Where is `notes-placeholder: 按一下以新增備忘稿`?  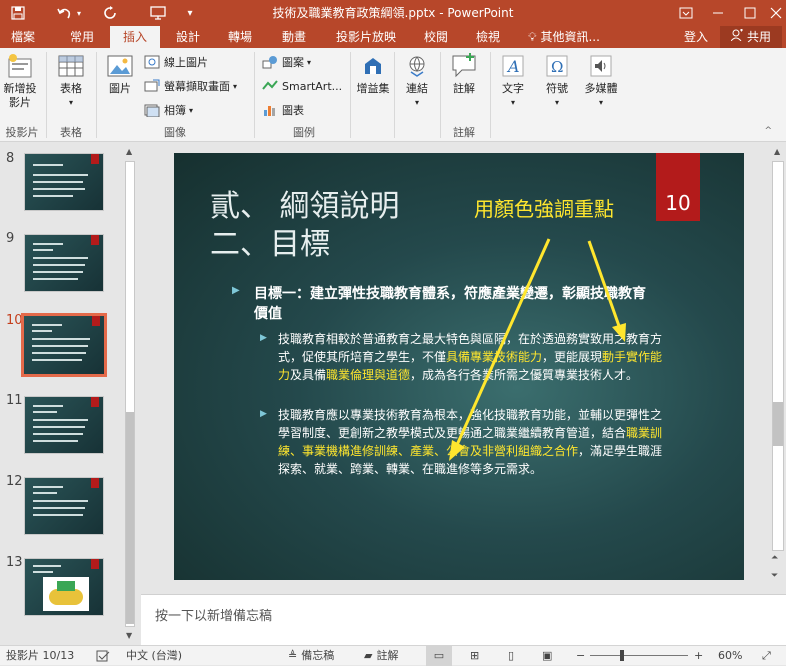
notes-placeholder: 按一下以新增備忘稿 is located at coordinates (213, 614).